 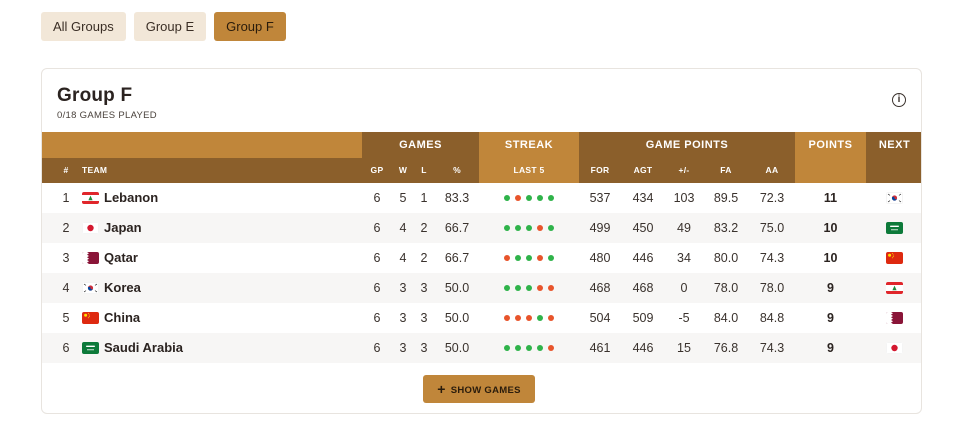 I want to click on next-opponent-qatar-flag-icon, so click(x=894, y=318).